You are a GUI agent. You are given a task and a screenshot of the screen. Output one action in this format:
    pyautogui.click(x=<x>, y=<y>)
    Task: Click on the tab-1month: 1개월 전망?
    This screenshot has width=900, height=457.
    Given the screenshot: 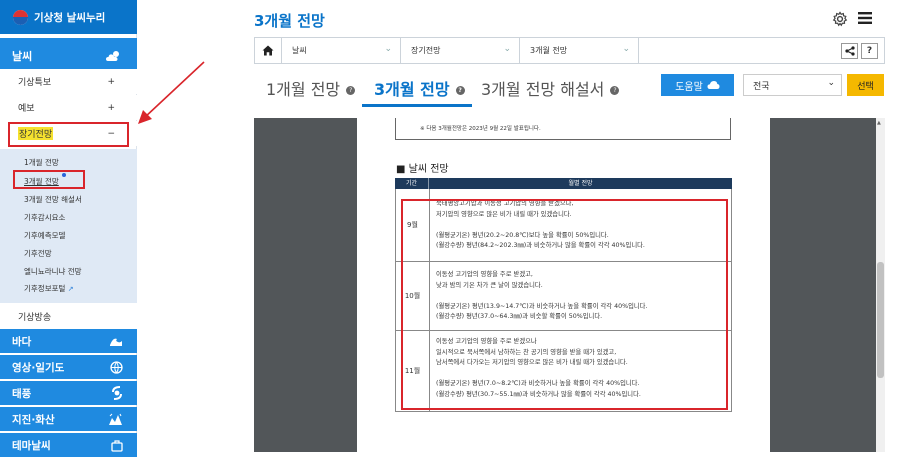 What is the action you would take?
    pyautogui.click(x=311, y=88)
    